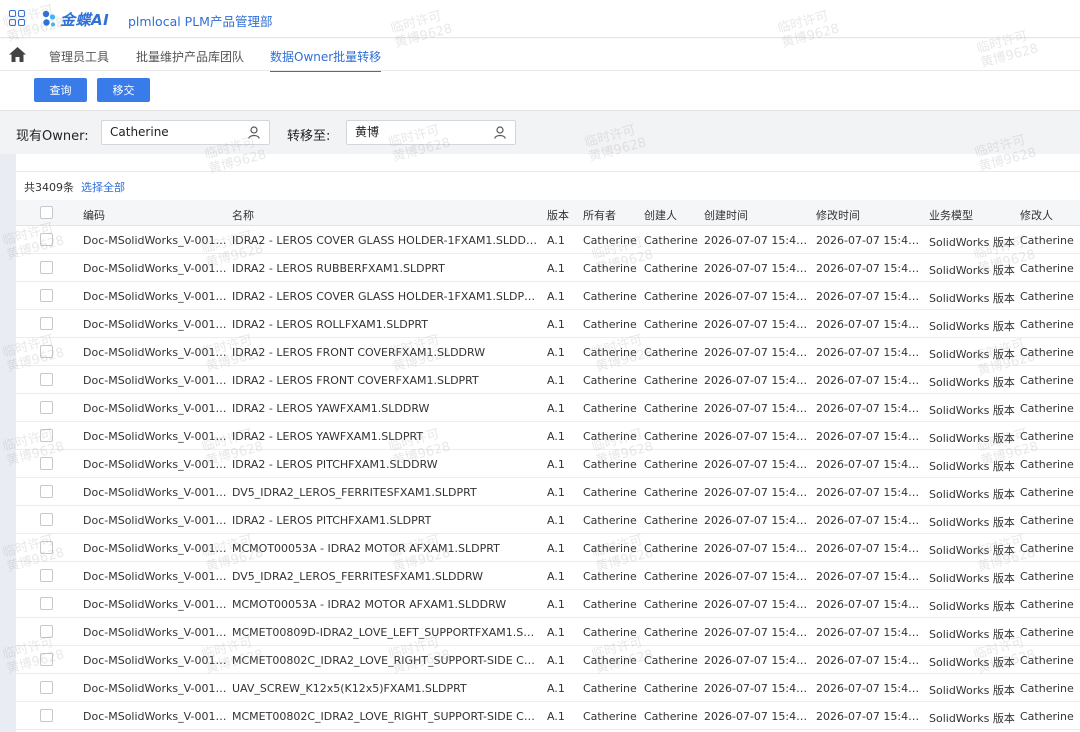 This screenshot has height=732, width=1080. Describe the element at coordinates (951, 215) in the screenshot. I see `col-business-model: 业务模型` at that location.